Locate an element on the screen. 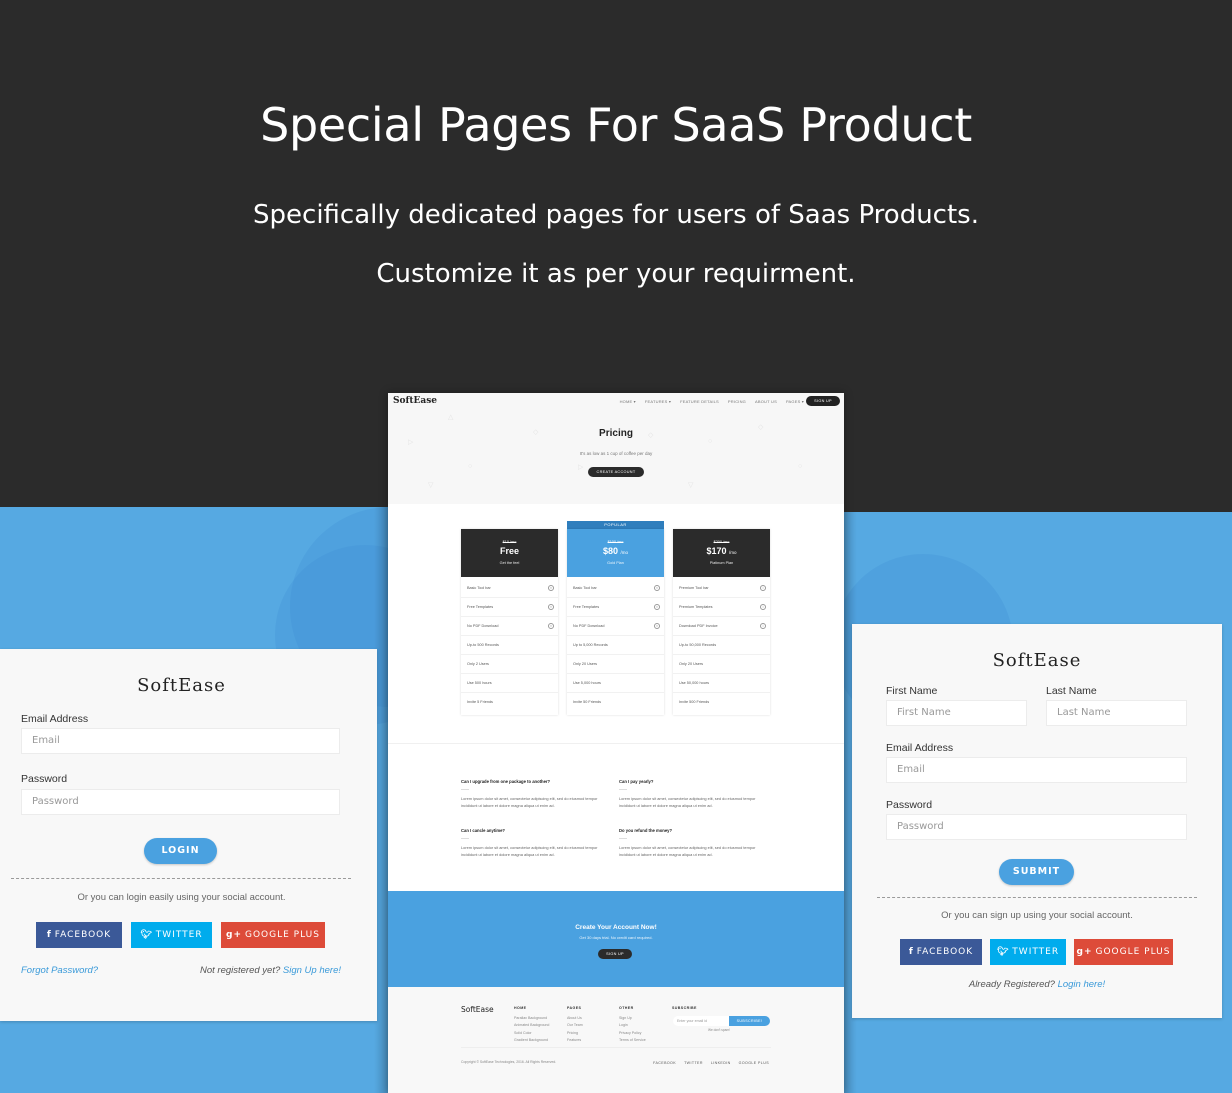 The height and width of the screenshot is (1093, 1232). cta-signup-button: SIGN UP is located at coordinates (615, 954).